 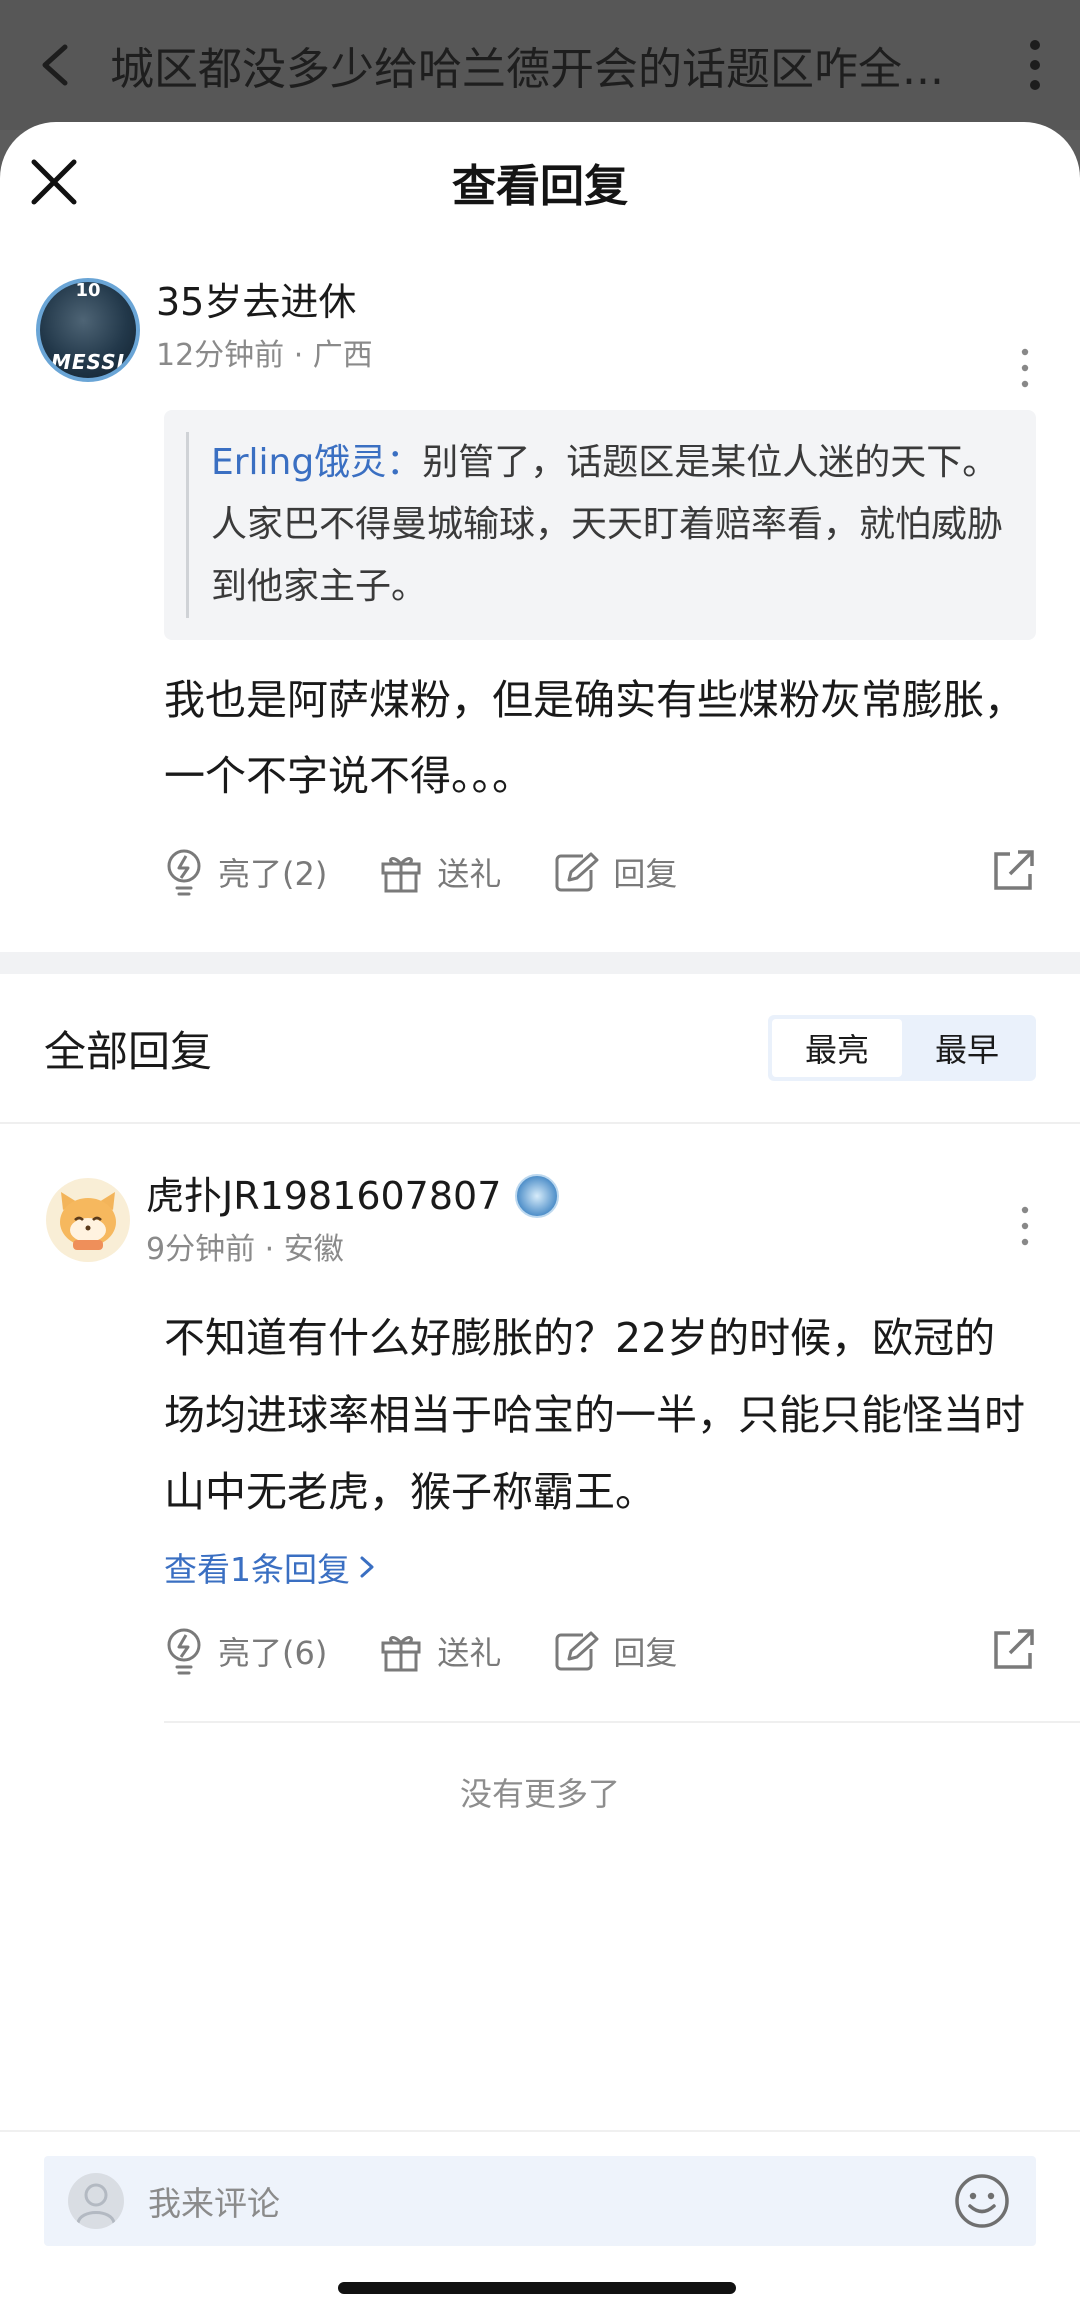 I want to click on comment-body: 我也是阿萨煤粉，但是确实有些煤粉灰常膨胀，一个不字说不得。。。, so click(x=594, y=738).